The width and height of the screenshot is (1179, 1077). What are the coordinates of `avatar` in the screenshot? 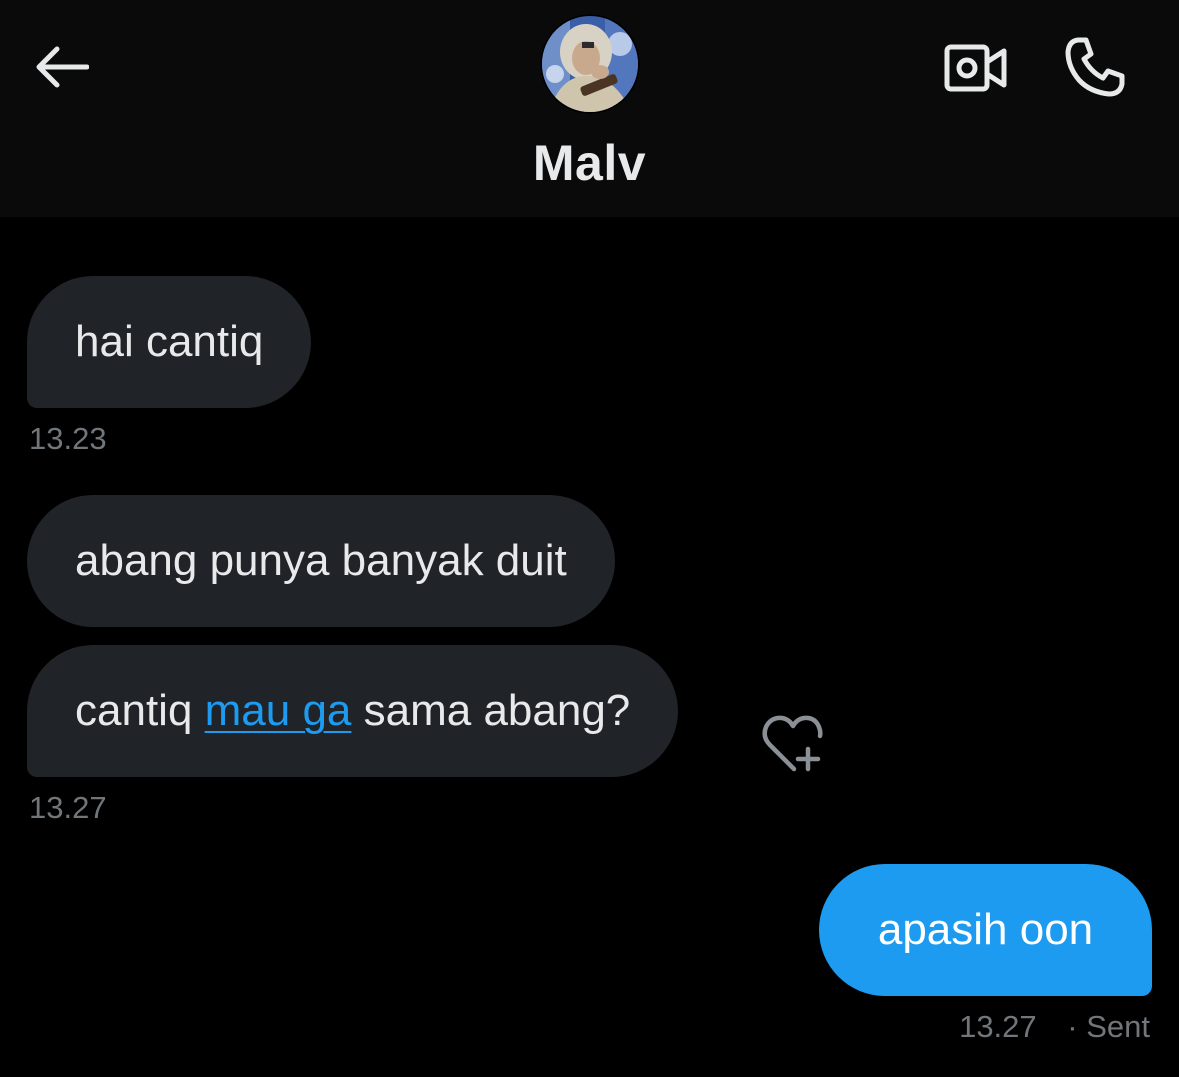 It's located at (590, 64).